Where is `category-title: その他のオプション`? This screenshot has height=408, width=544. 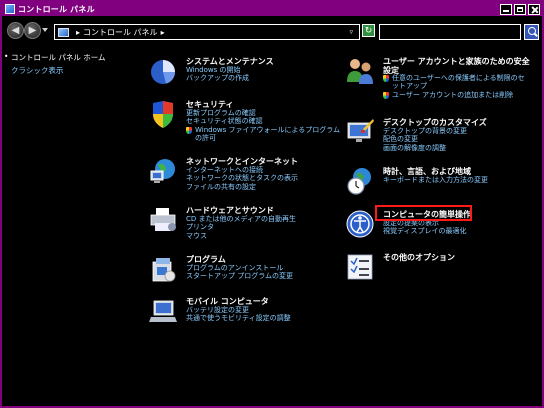
category-title: その他のオプション is located at coordinates (419, 257).